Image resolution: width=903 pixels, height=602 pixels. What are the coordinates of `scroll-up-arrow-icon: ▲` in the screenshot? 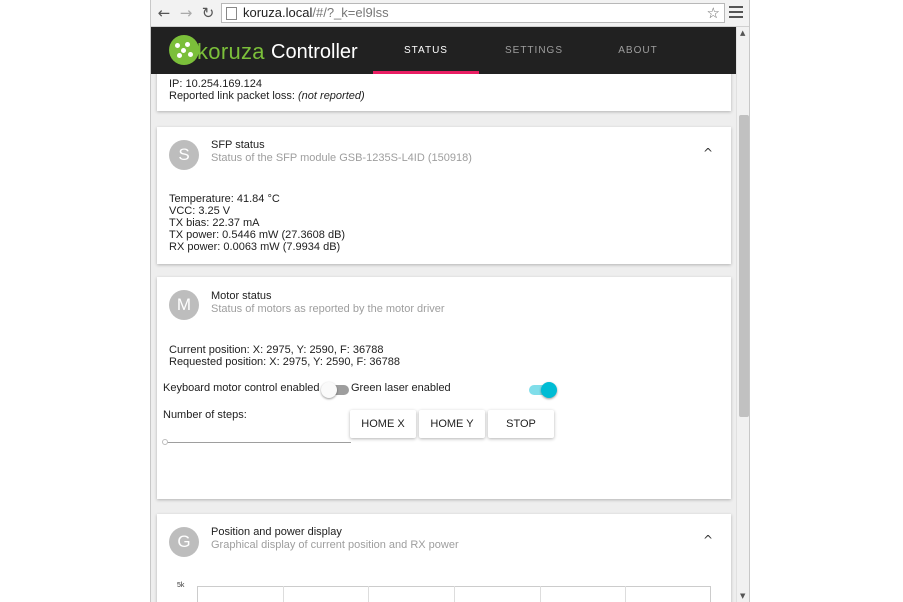 It's located at (742, 33).